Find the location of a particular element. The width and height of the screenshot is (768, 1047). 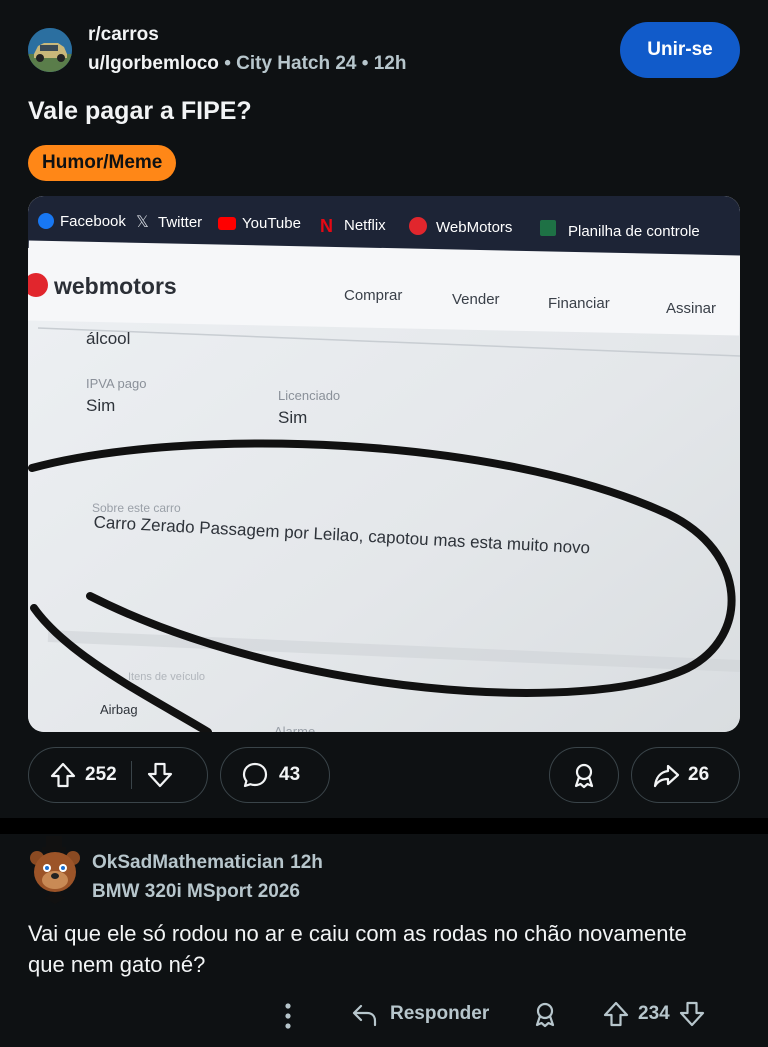

nav-financiar: Financiar is located at coordinates (579, 303).